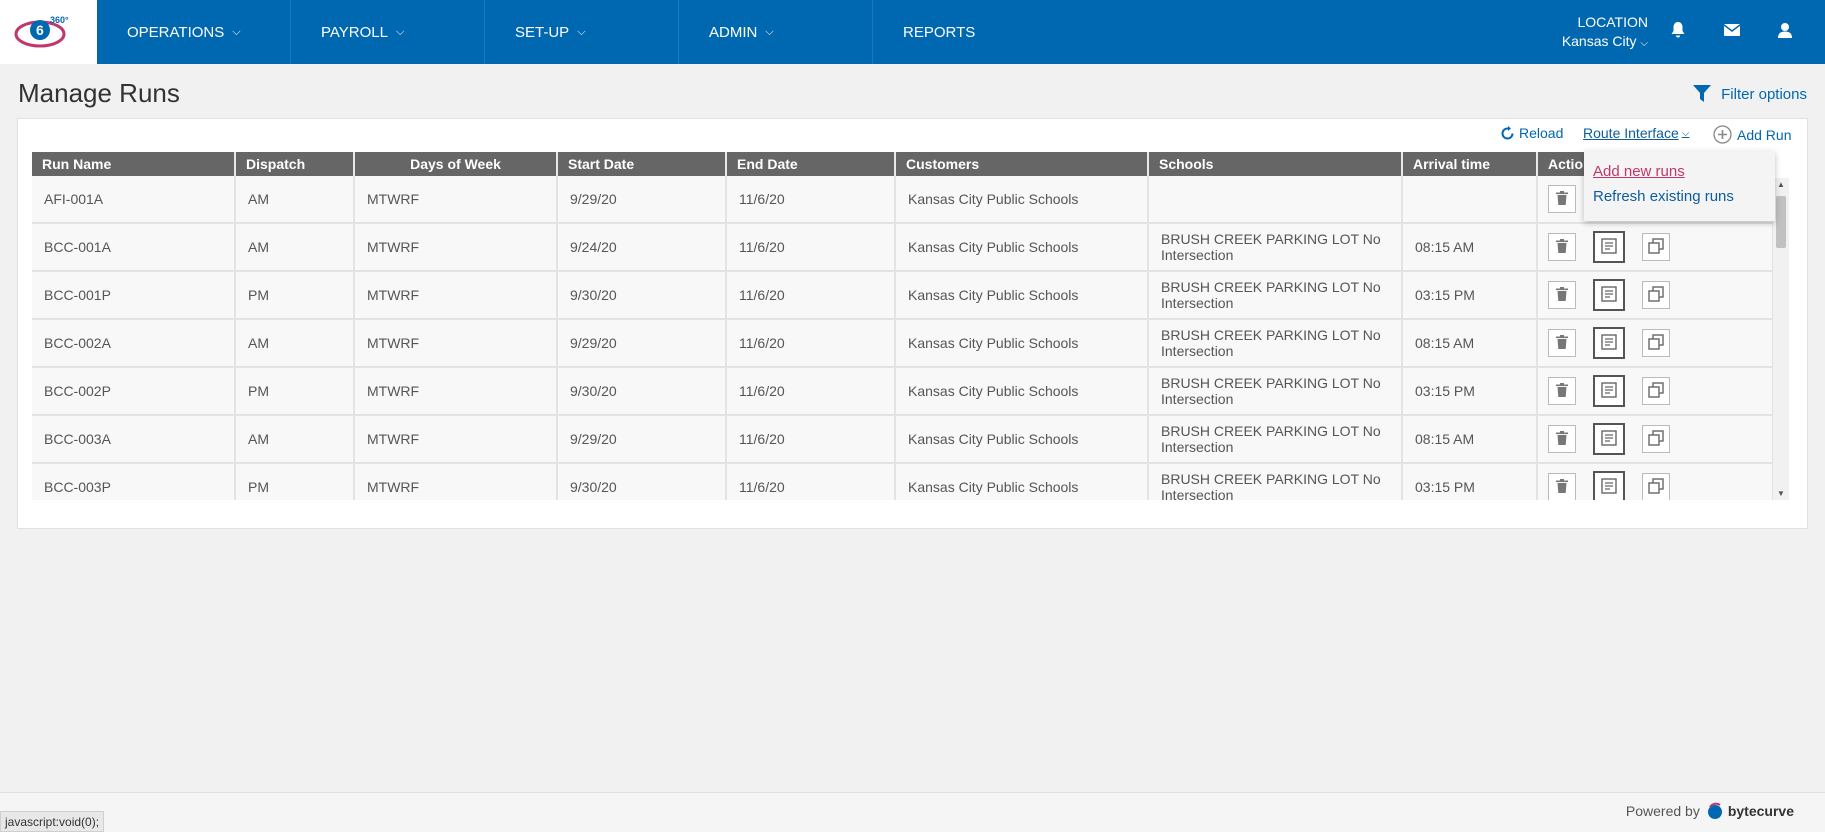  Describe the element at coordinates (134, 296) in the screenshot. I see `run-name-cell: BCC-001P` at that location.